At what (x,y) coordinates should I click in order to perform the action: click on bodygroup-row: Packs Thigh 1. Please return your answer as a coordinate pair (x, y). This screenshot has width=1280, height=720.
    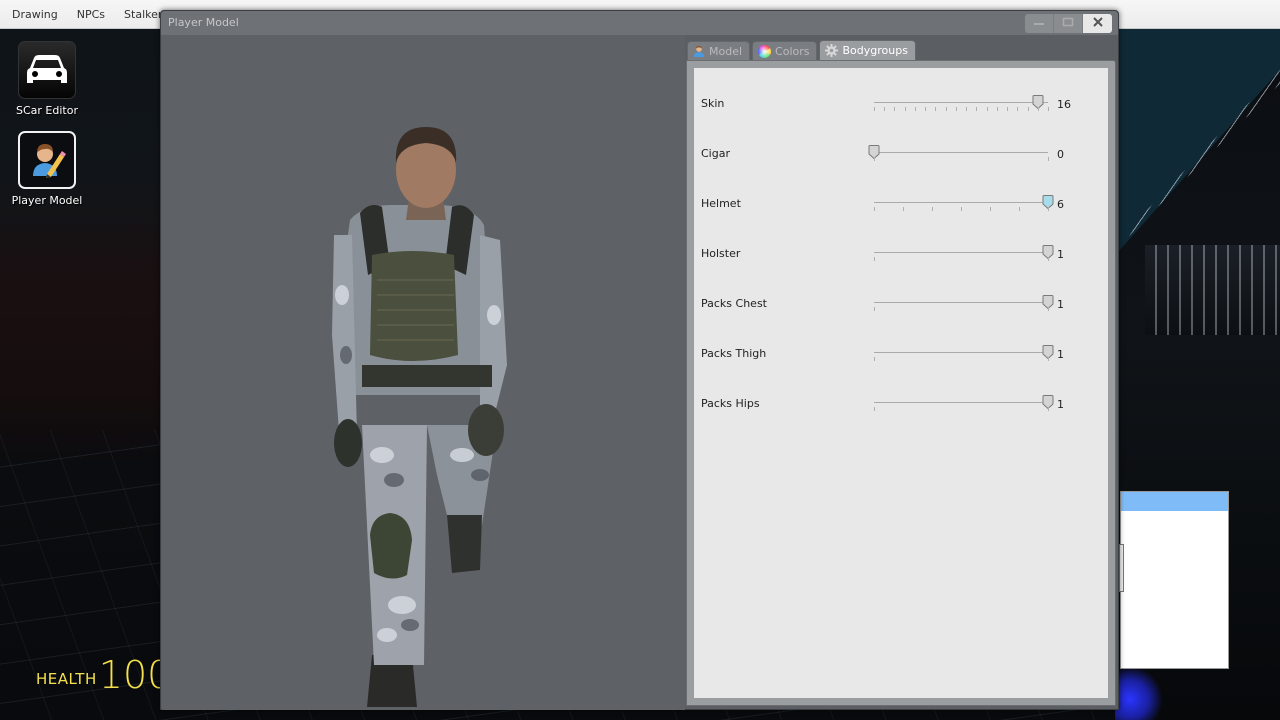
    Looking at the image, I should click on (901, 354).